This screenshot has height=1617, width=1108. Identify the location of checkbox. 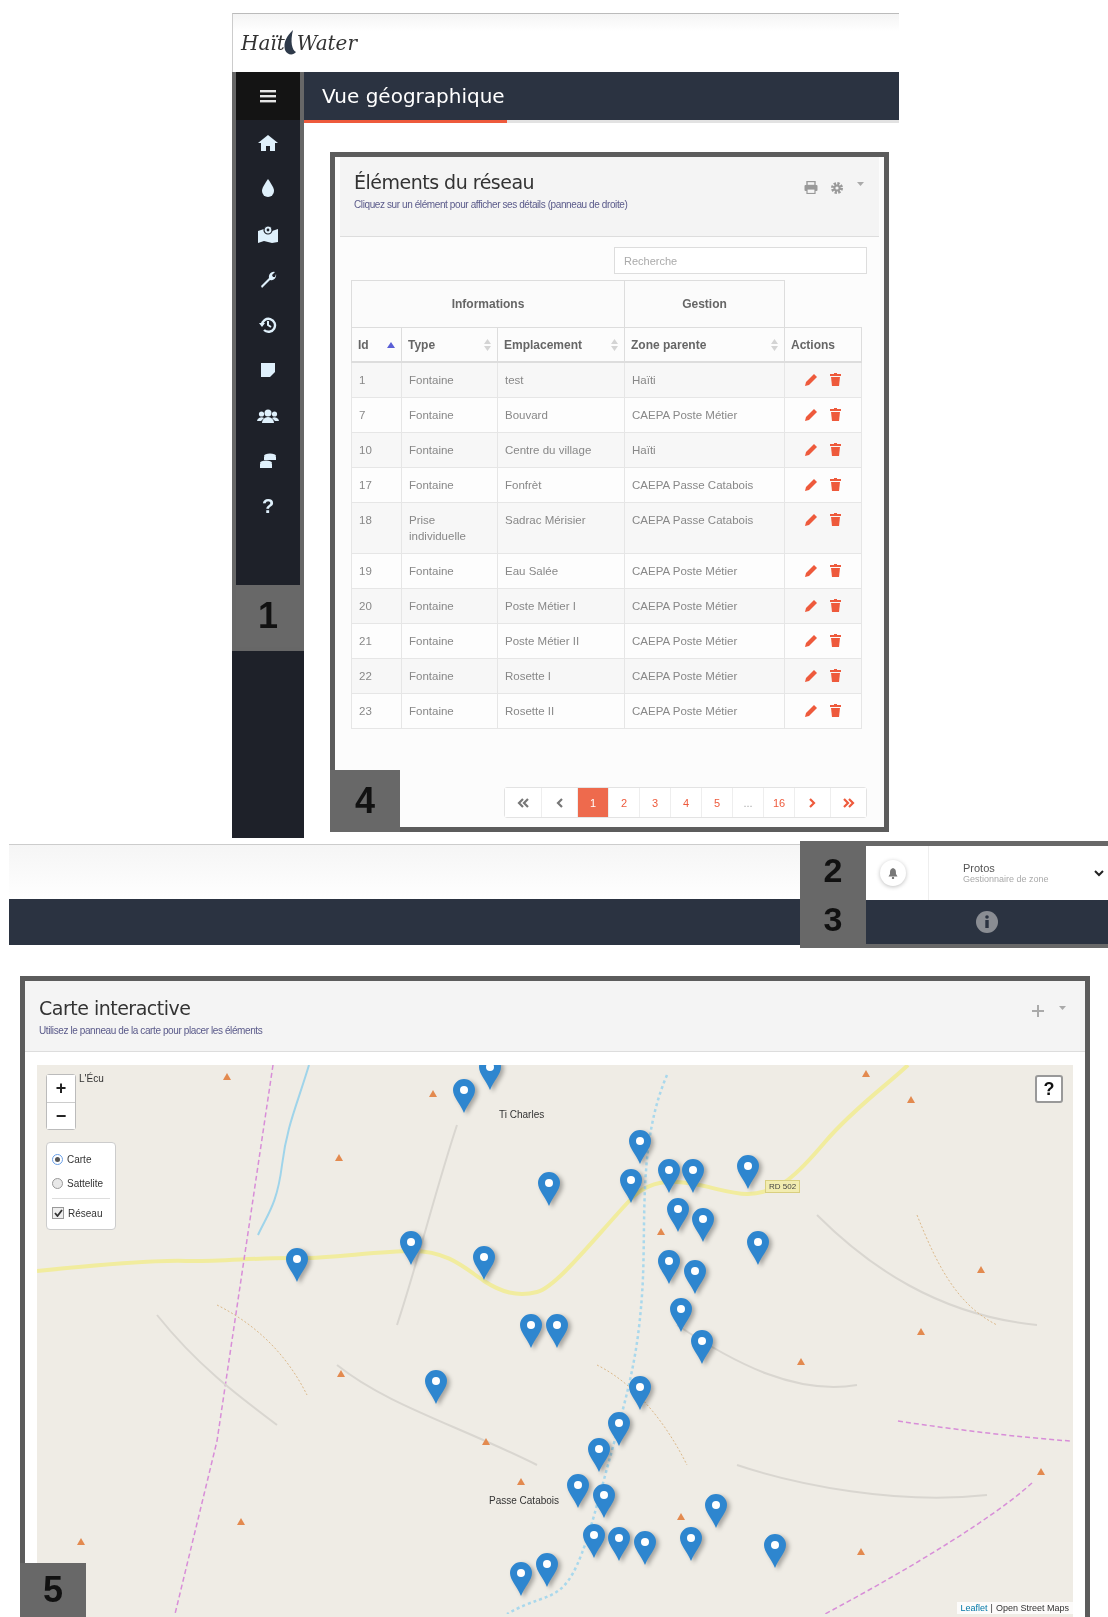
(58, 1213).